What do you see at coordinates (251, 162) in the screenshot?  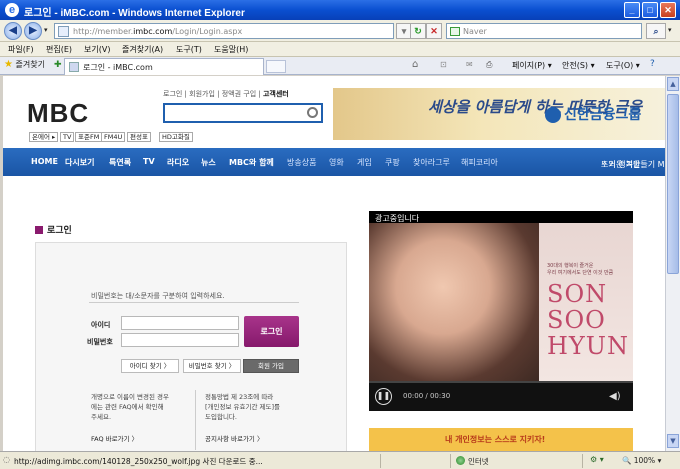 I see `nav-with-mbc: MBC와 함께` at bounding box center [251, 162].